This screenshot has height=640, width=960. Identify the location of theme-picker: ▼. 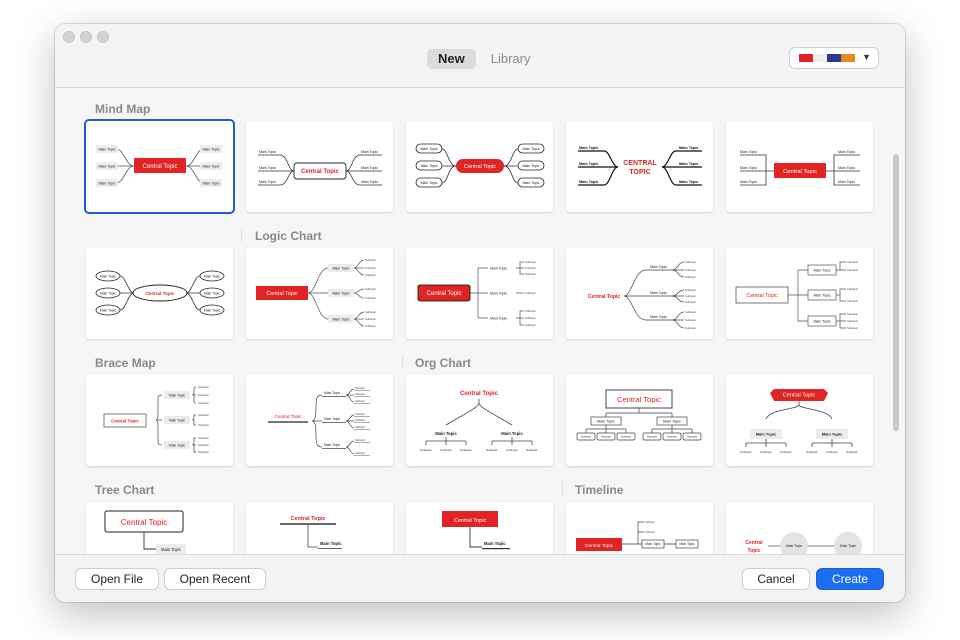
(834, 58).